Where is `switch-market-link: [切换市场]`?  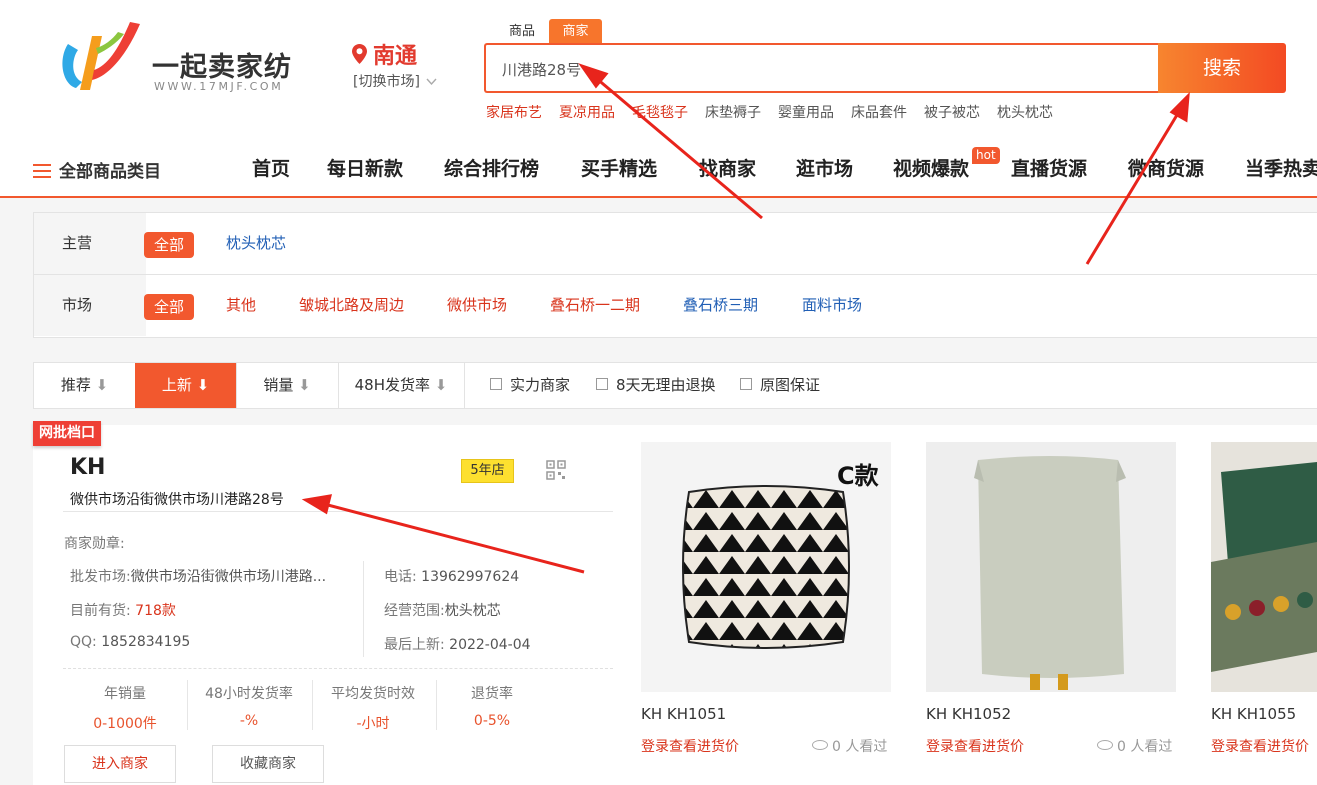 switch-market-link: [切换市场] is located at coordinates (395, 81).